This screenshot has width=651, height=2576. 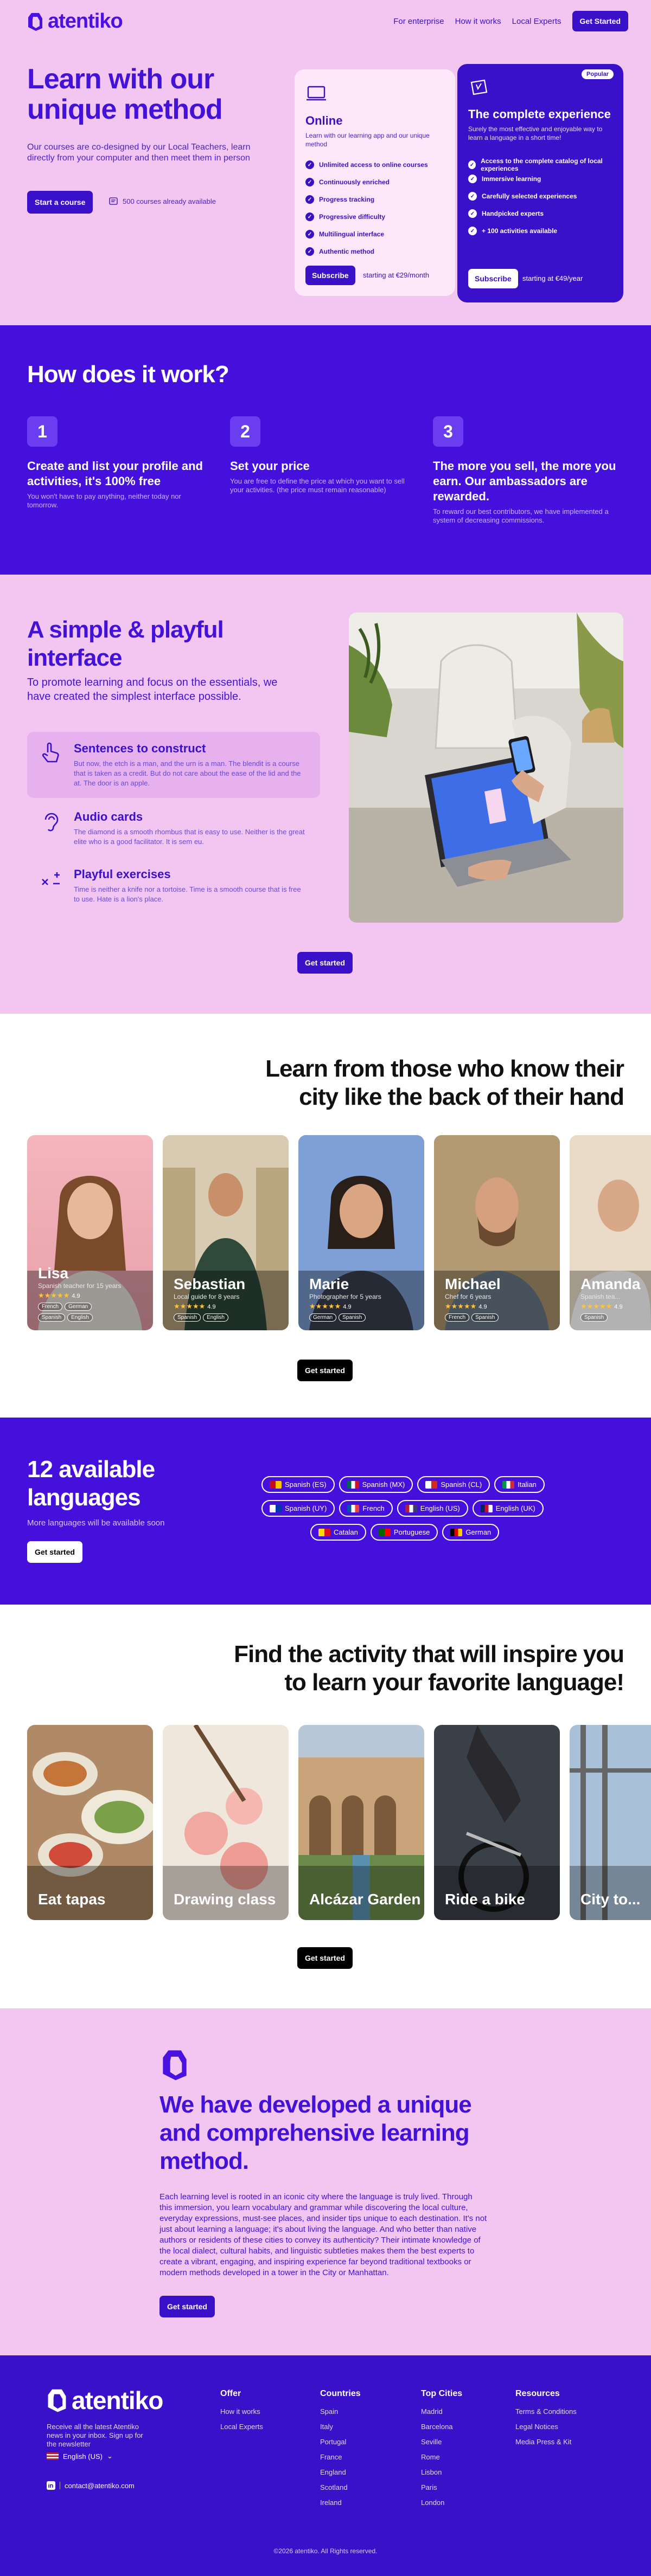 What do you see at coordinates (441, 2472) in the screenshot?
I see `footer-link: Lisbon` at bounding box center [441, 2472].